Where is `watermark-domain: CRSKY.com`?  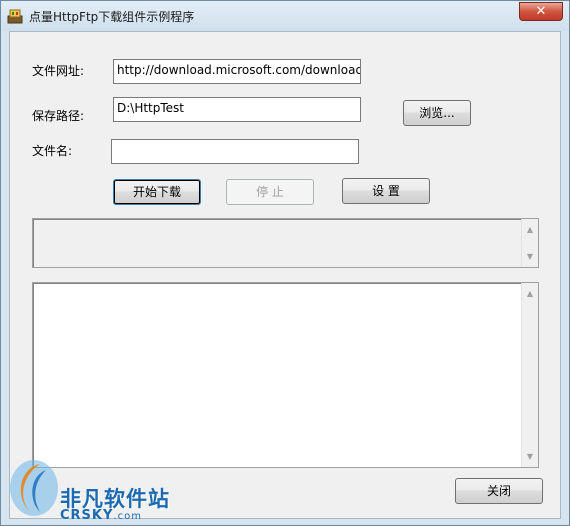
watermark-domain: CRSKY.com is located at coordinates (101, 515).